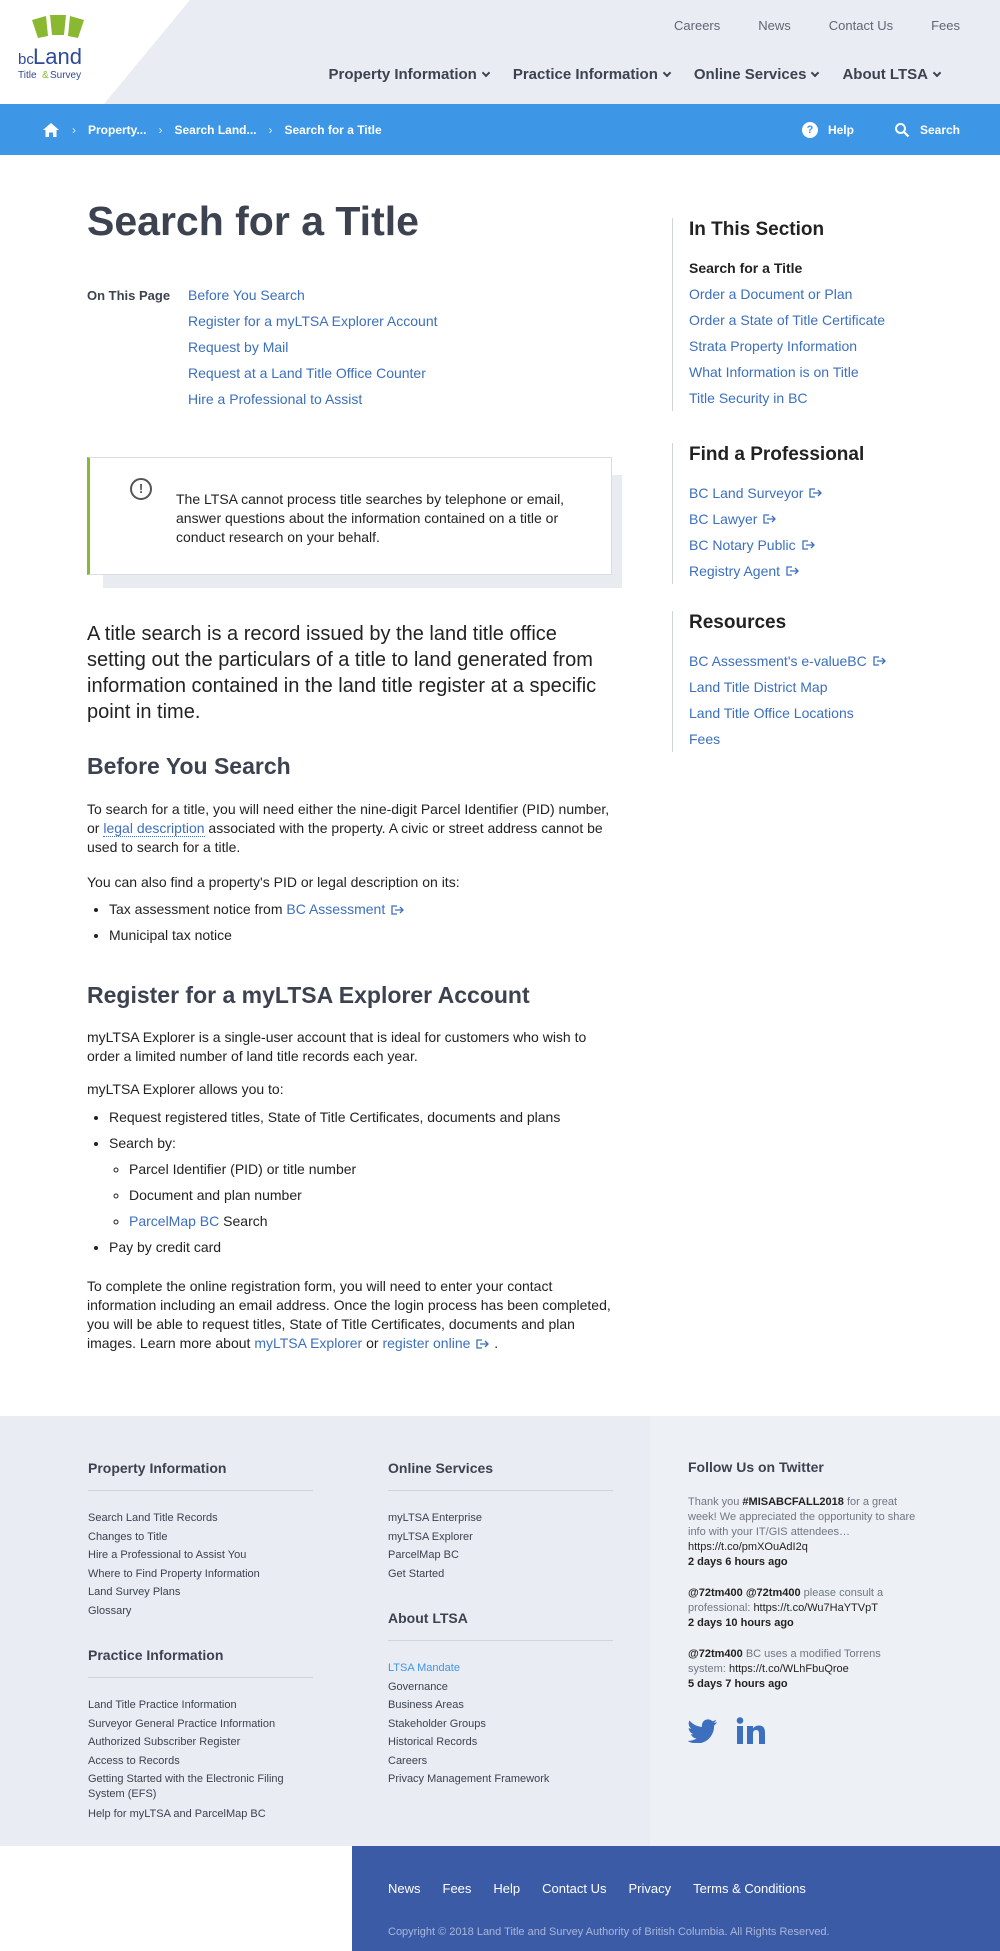 This screenshot has height=1951, width=1000. Describe the element at coordinates (820, 320) in the screenshot. I see `sidebar-item-state-of-title: Order a State of Title Certificate` at that location.